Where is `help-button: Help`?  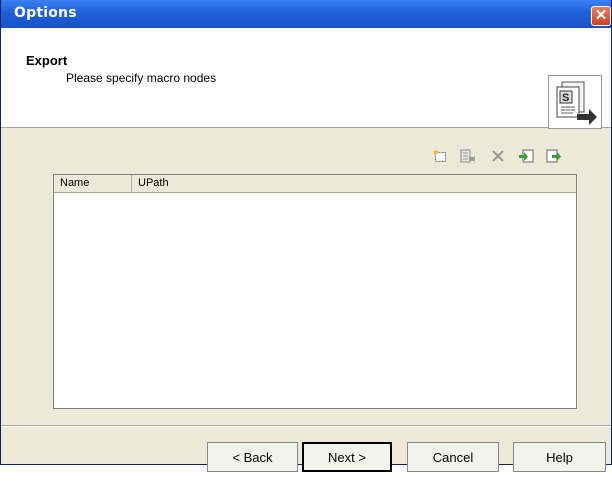 help-button: Help is located at coordinates (559, 457).